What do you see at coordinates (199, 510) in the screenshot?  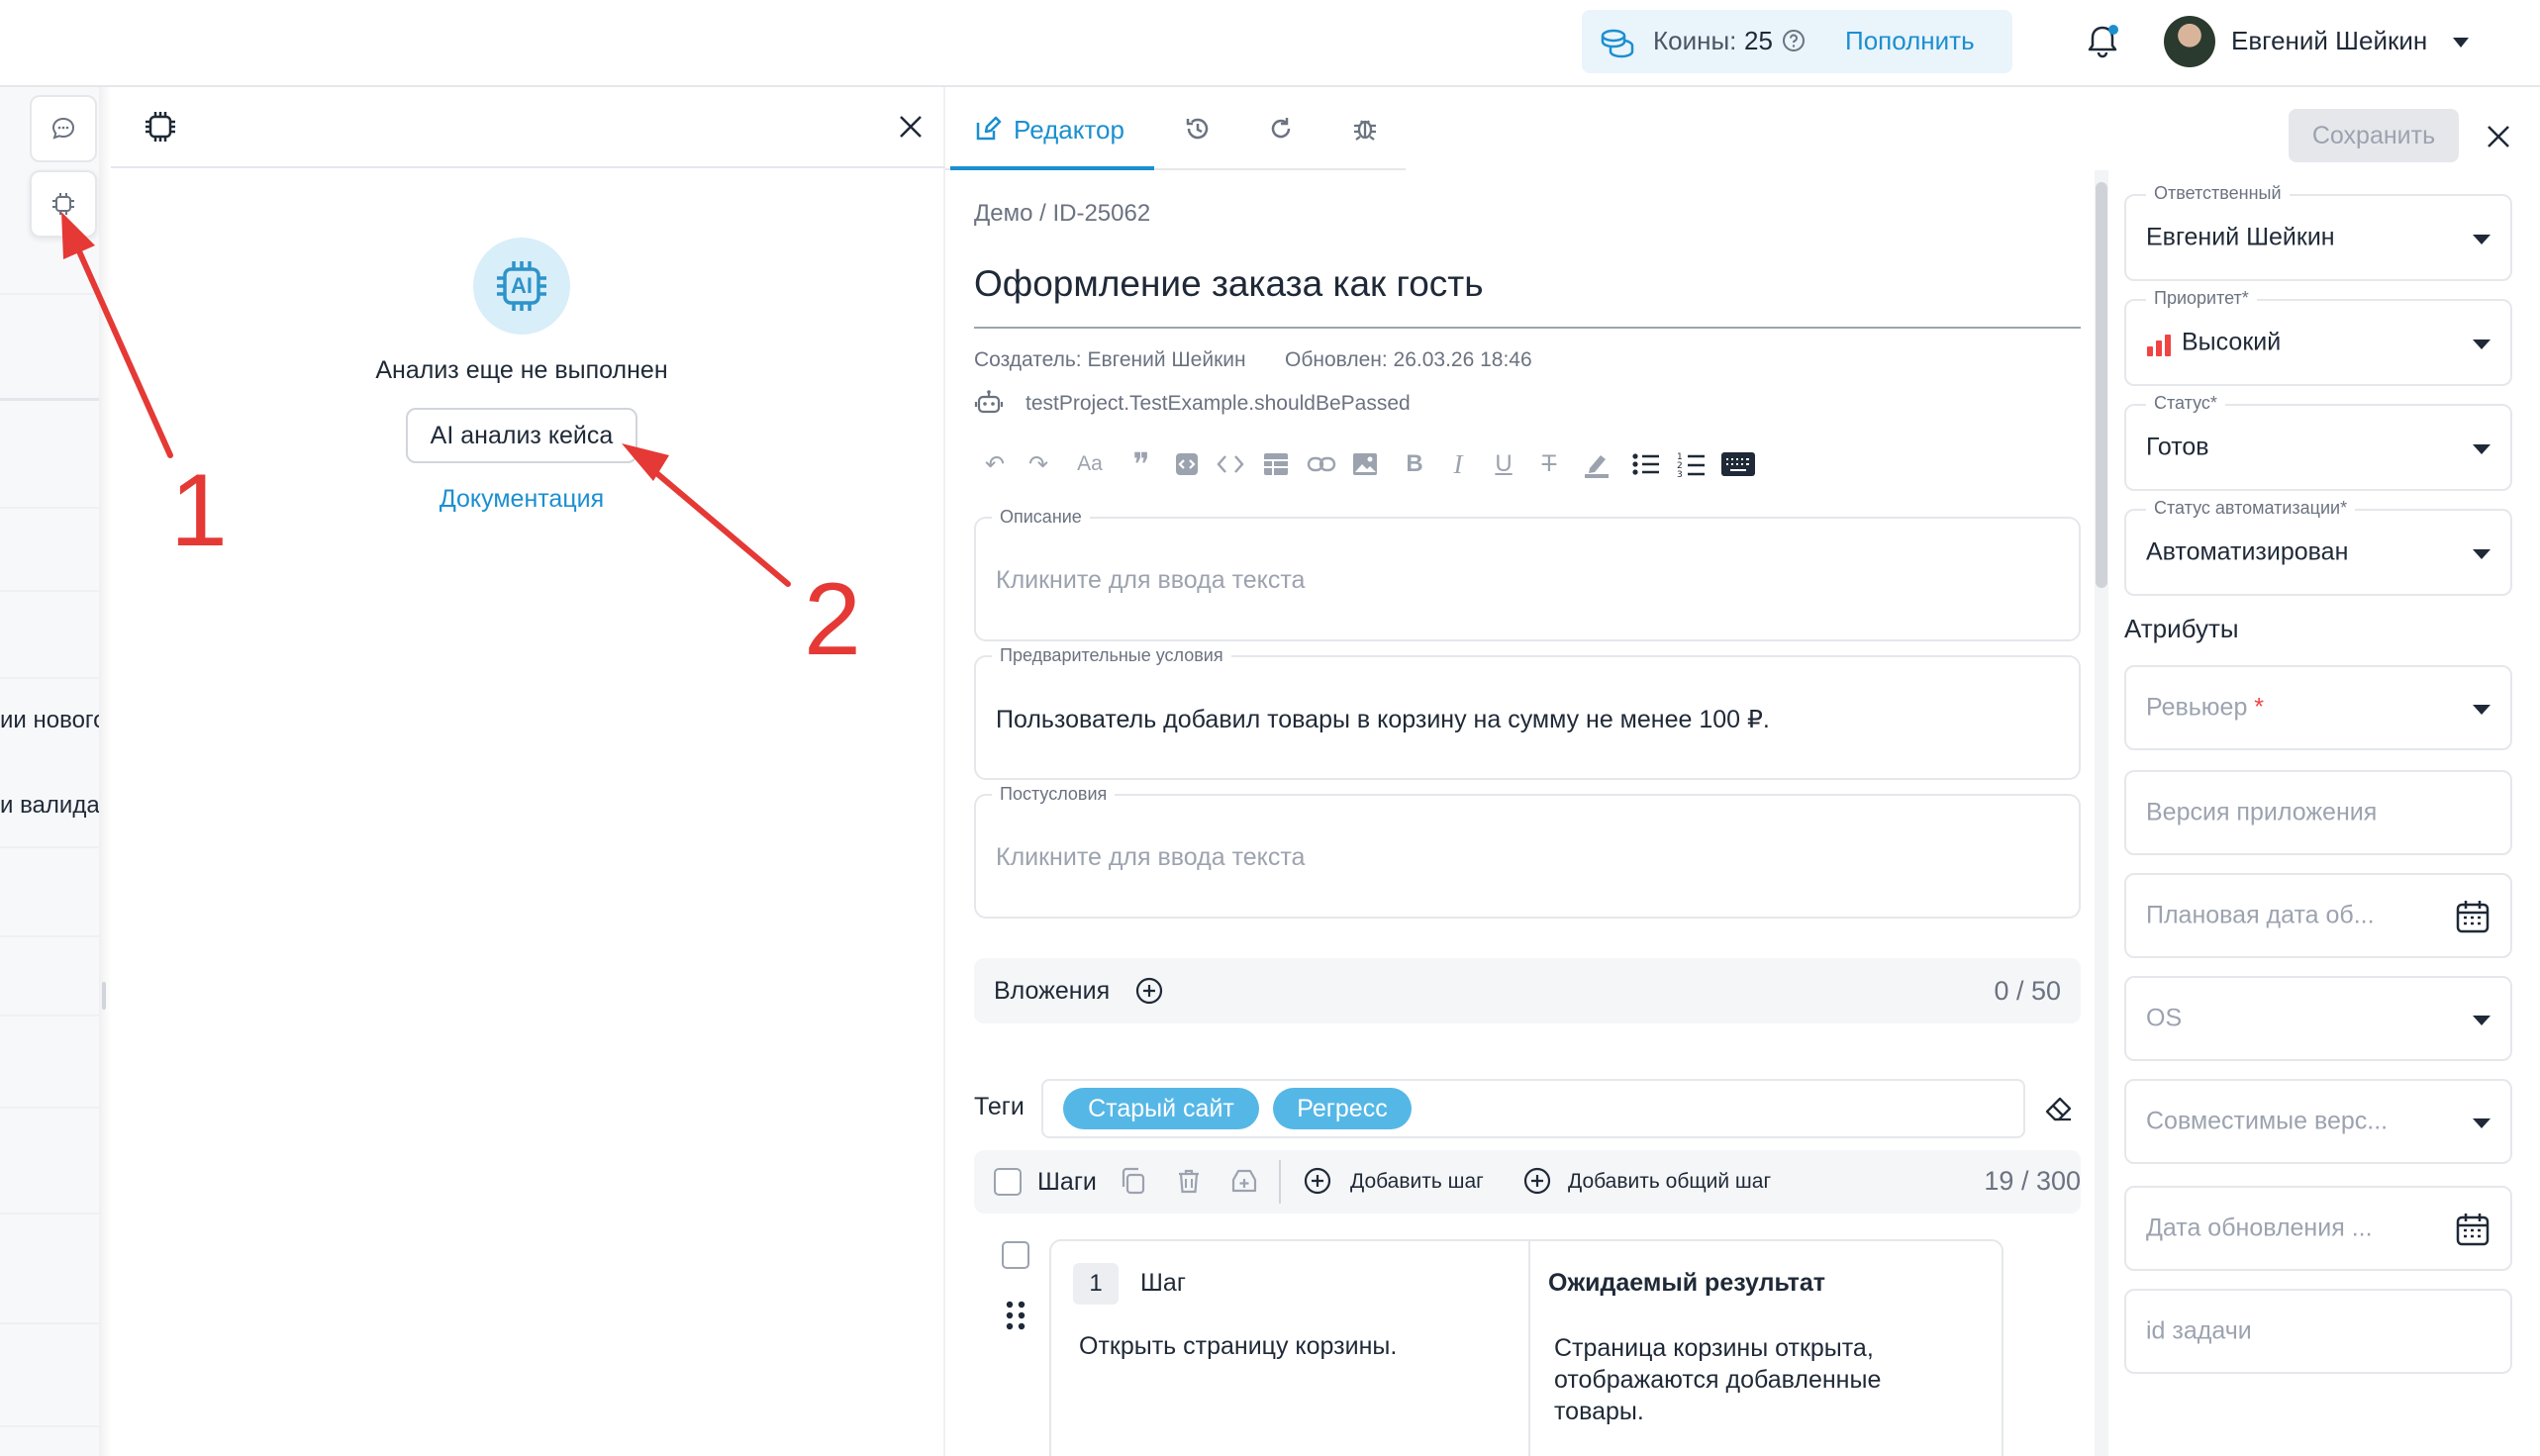 I see `annotation-label-1: 1` at bounding box center [199, 510].